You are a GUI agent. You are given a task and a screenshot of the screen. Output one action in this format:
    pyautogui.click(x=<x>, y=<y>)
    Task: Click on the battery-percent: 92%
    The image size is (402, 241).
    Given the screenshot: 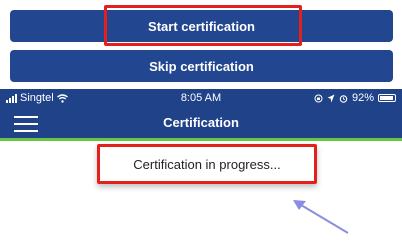 What is the action you would take?
    pyautogui.click(x=362, y=98)
    